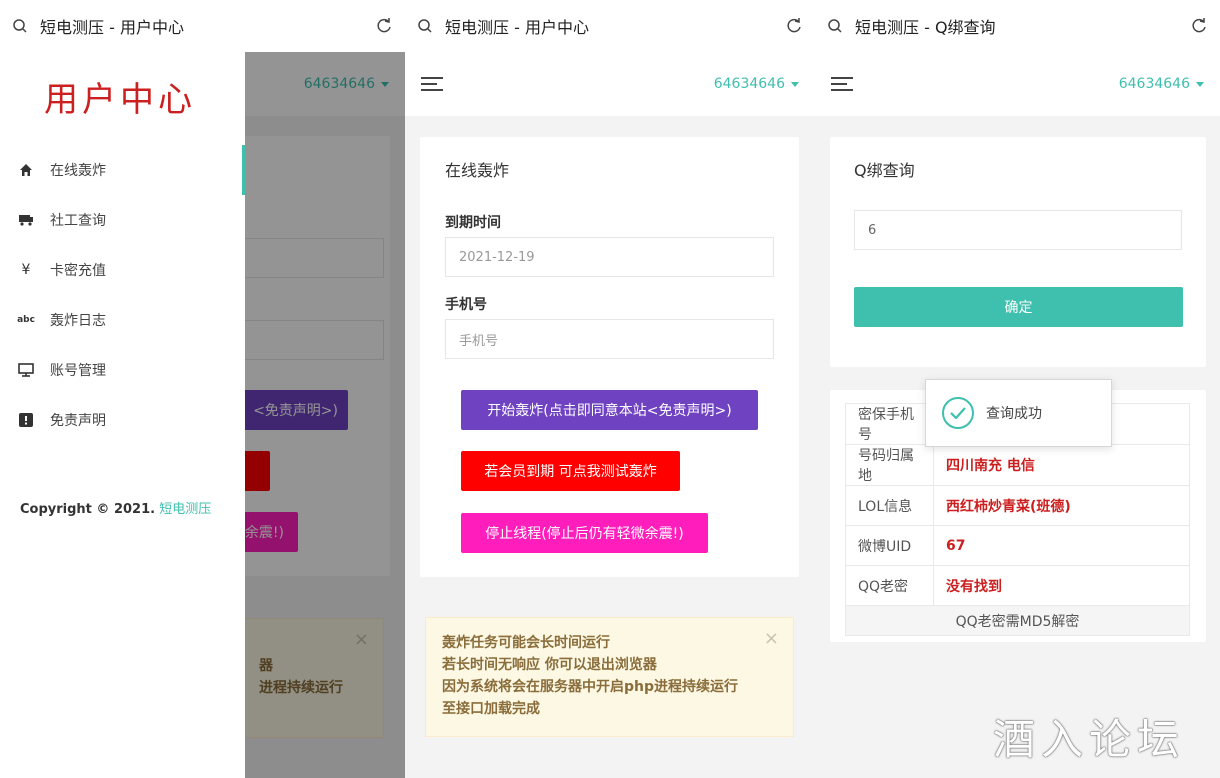 The width and height of the screenshot is (1220, 778). What do you see at coordinates (122, 320) in the screenshot?
I see `sidebar-item-bomb-log: abc 轰炸日志` at bounding box center [122, 320].